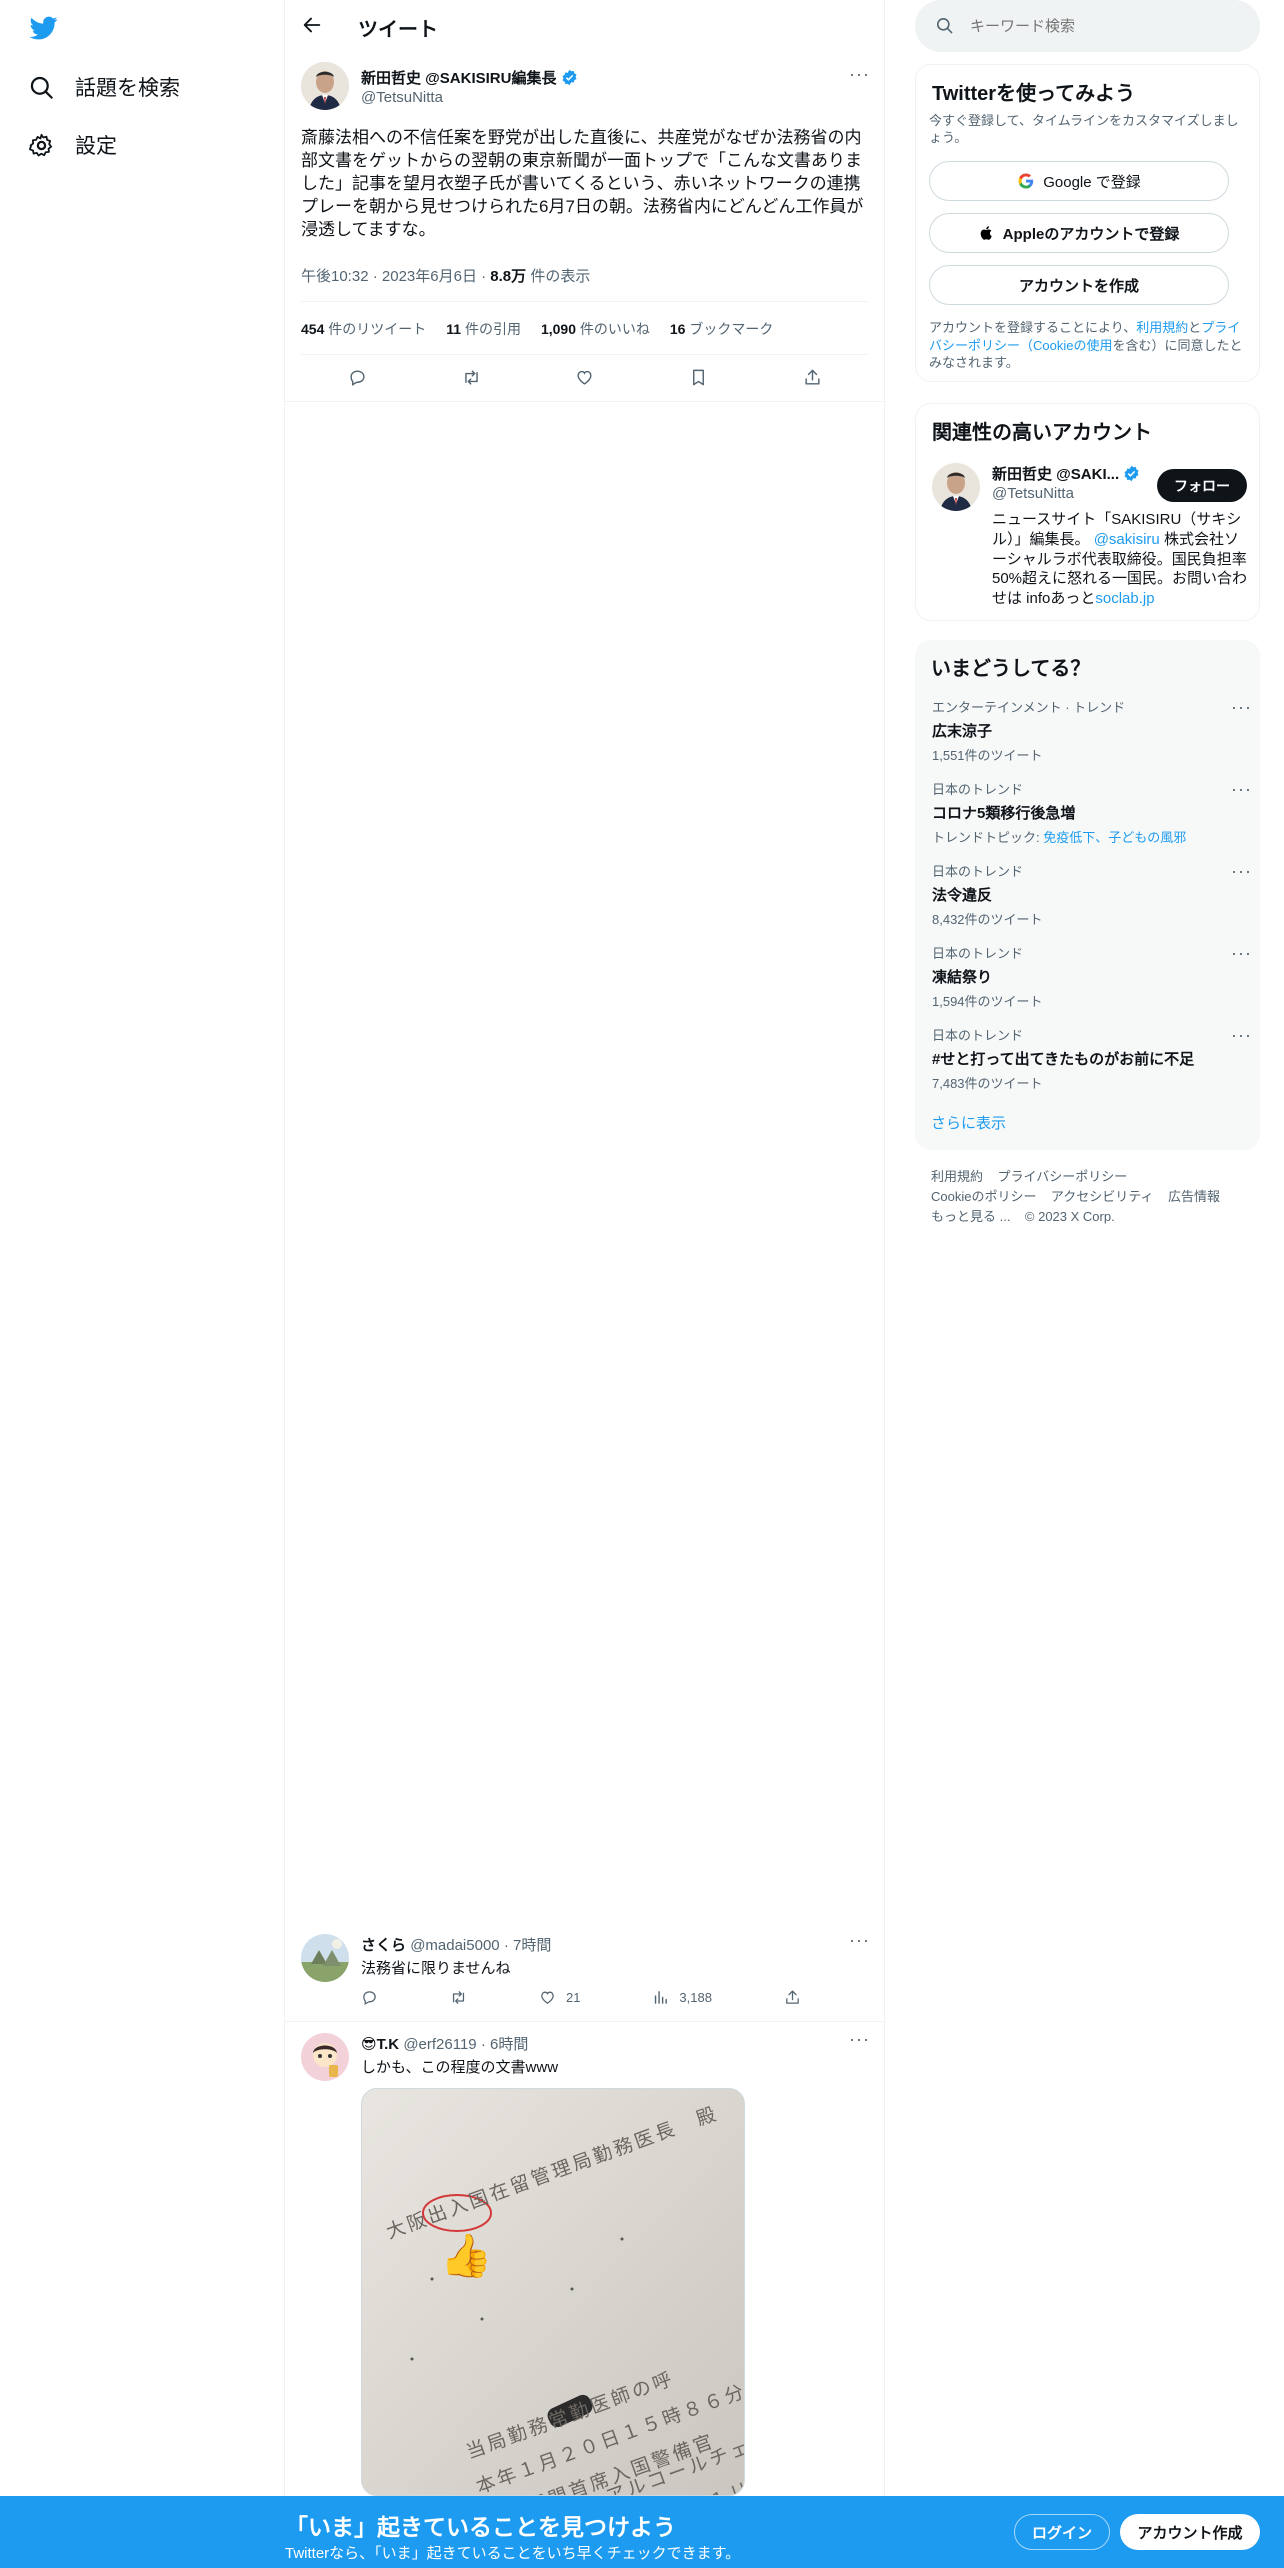  I want to click on tweet-time: 午後10:32, so click(335, 276).